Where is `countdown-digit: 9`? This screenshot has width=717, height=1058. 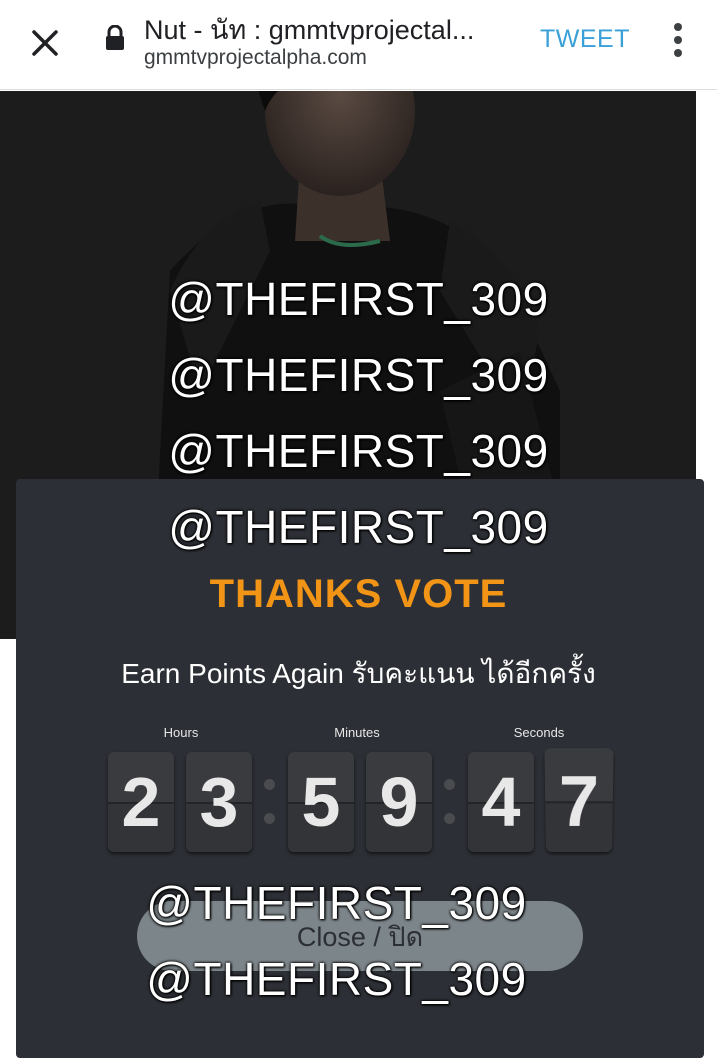
countdown-digit: 9 is located at coordinates (399, 802).